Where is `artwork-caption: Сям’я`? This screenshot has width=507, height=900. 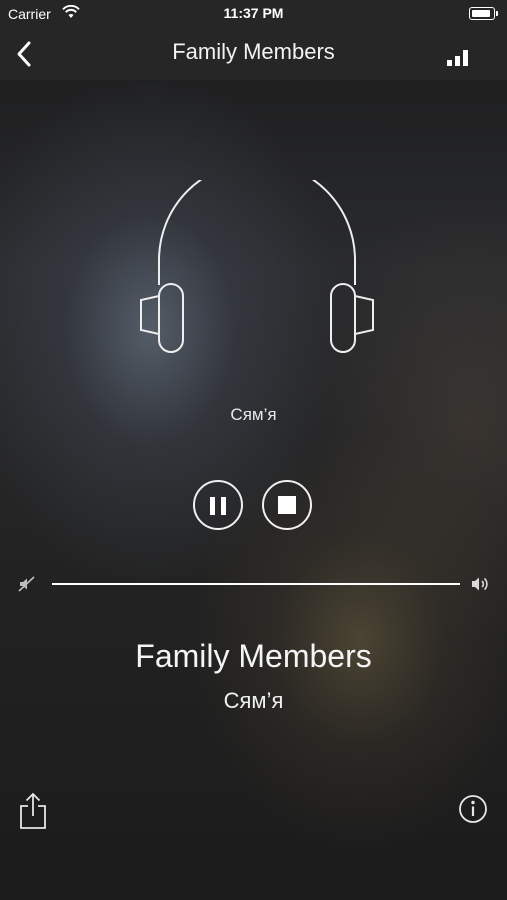 artwork-caption: Сям’я is located at coordinates (253, 414).